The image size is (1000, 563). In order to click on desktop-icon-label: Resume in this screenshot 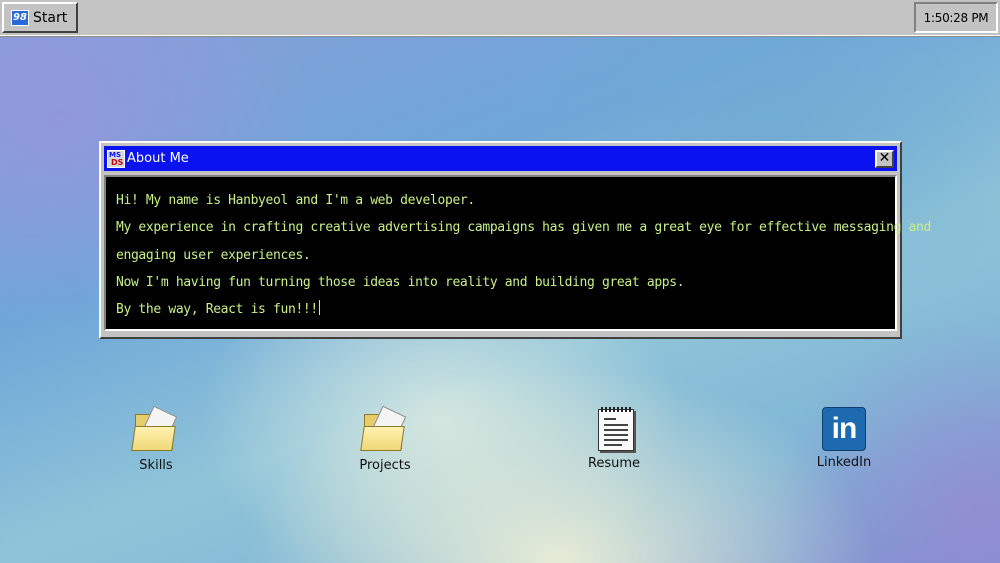, I will do `click(614, 463)`.